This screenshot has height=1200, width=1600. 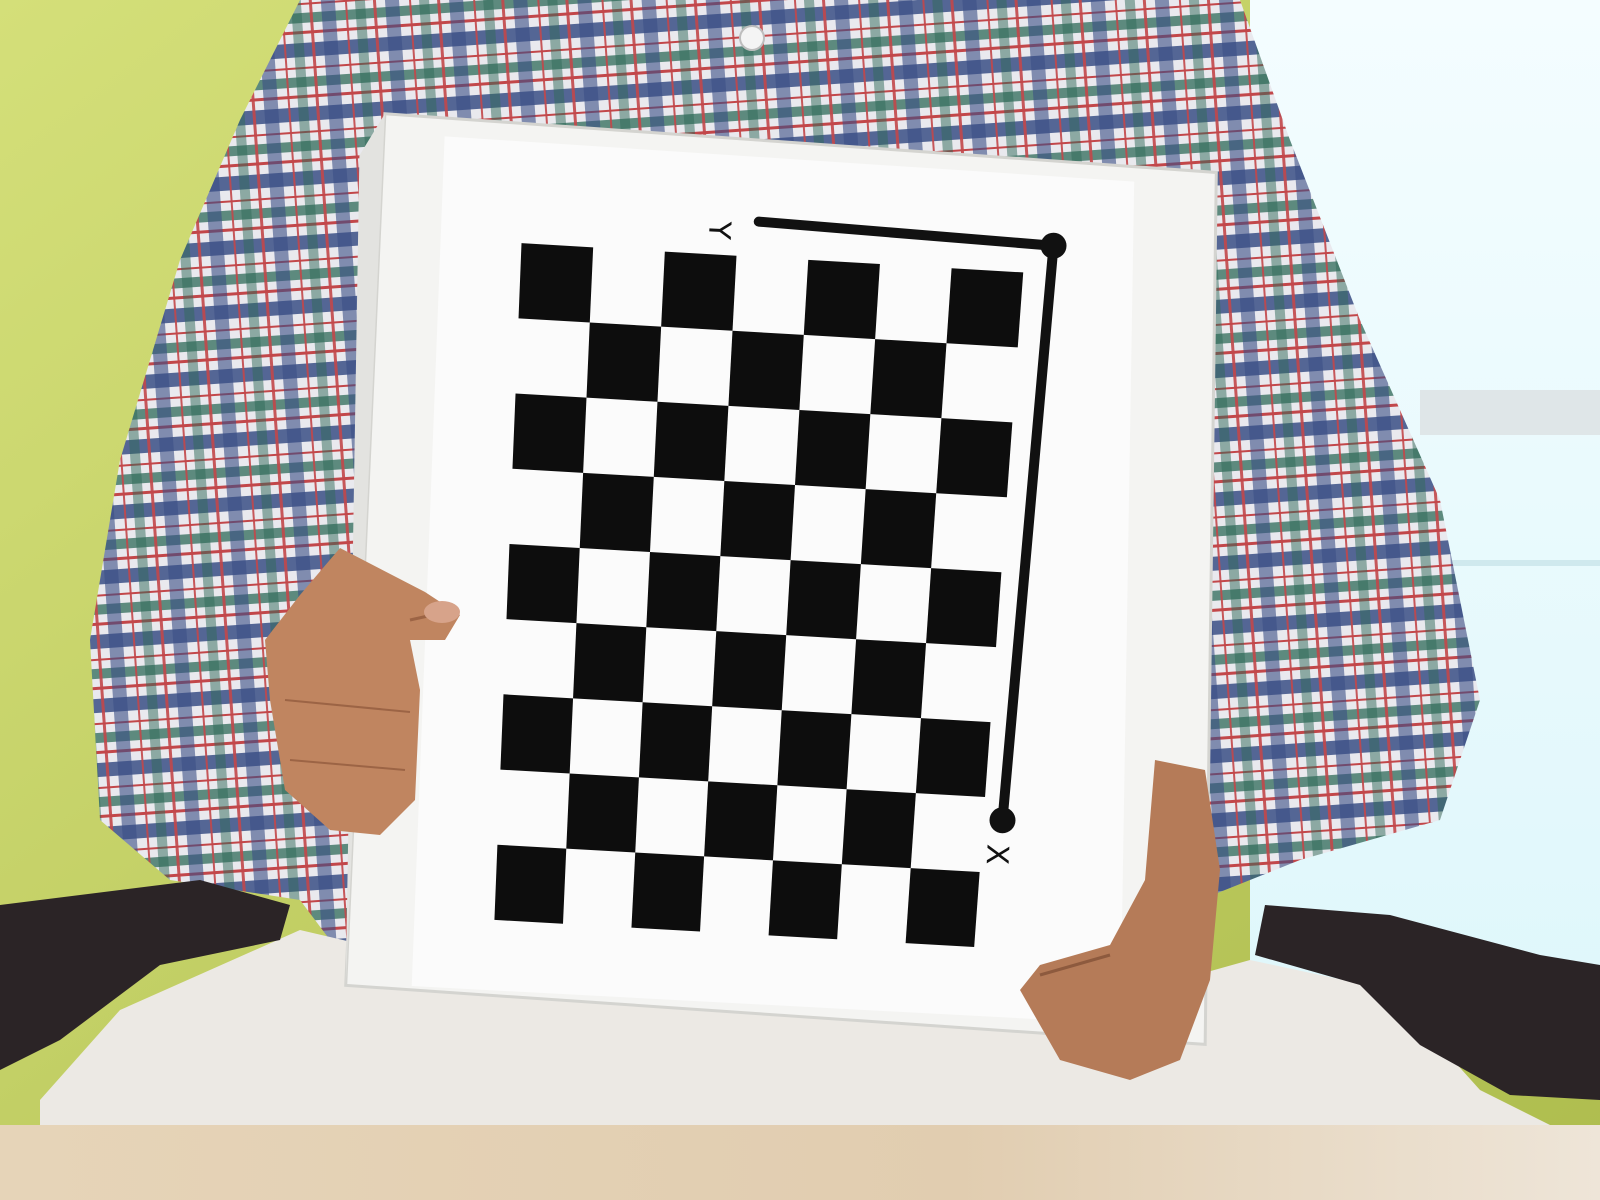 What do you see at coordinates (616, 512) in the screenshot?
I see `checker-square-r3-c1` at bounding box center [616, 512].